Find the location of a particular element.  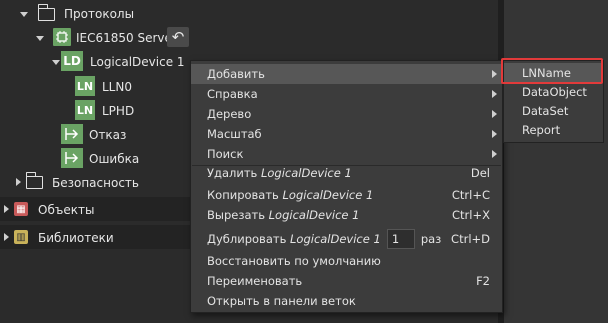

menu-item-duplicate: Дублировать LogicalDevice 1 1 раз Ctrl+D is located at coordinates (346, 239).